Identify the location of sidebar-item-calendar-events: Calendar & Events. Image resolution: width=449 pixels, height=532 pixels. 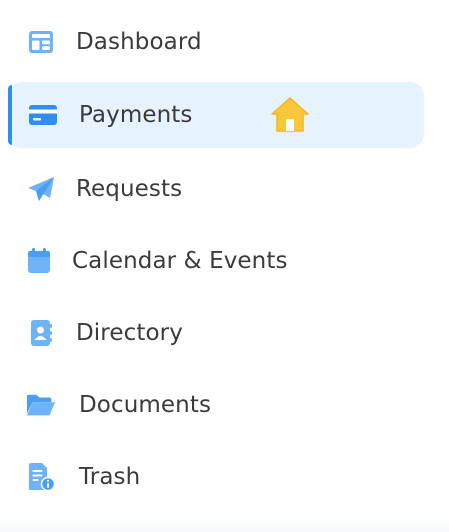
(216, 261).